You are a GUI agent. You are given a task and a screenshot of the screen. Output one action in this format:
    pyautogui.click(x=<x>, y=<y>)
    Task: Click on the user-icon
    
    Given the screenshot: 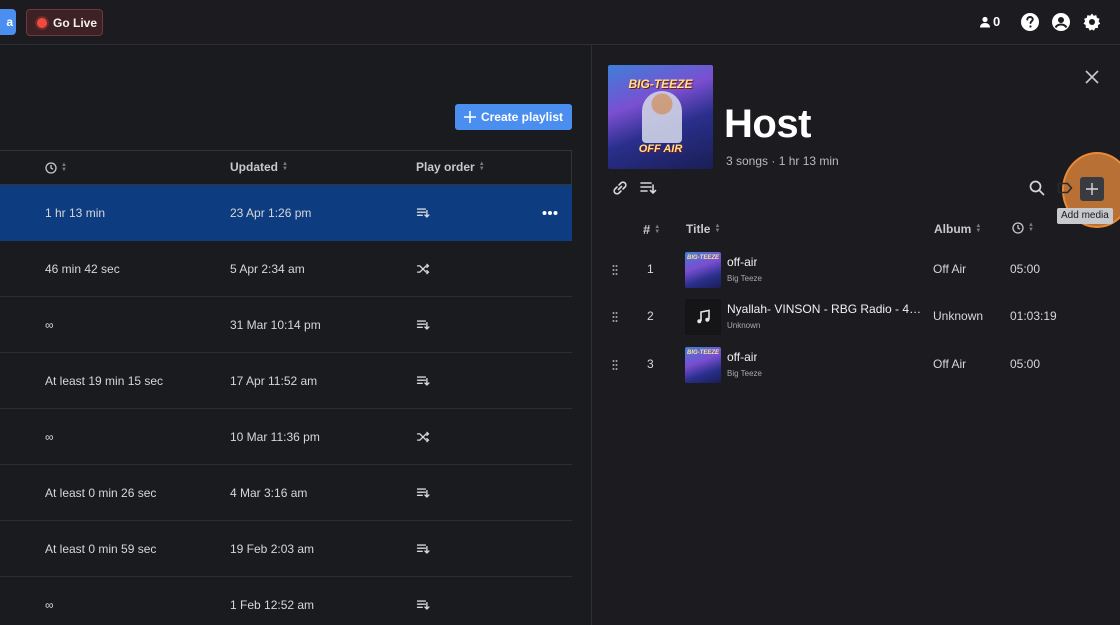 What is the action you would take?
    pyautogui.click(x=985, y=21)
    